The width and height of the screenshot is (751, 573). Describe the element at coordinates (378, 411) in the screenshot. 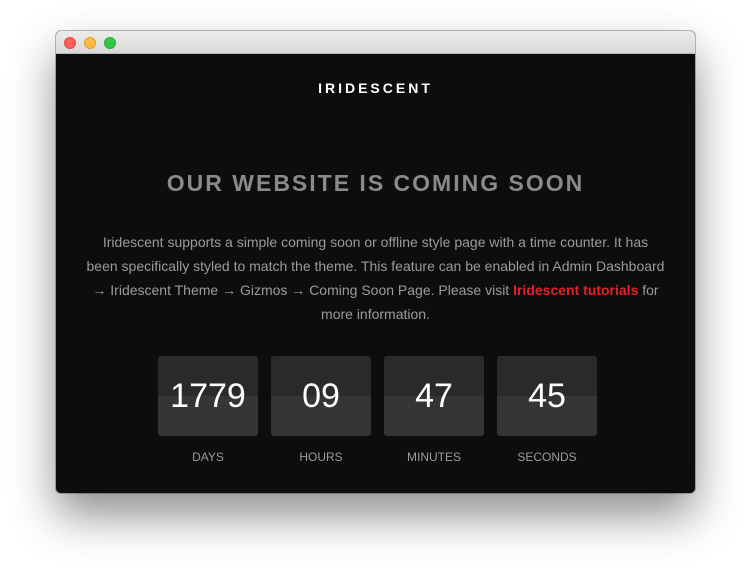

I see `countdown-timer: 1779 DAYS 09 HOURS 47 MINUTES 45 SECONDS` at that location.